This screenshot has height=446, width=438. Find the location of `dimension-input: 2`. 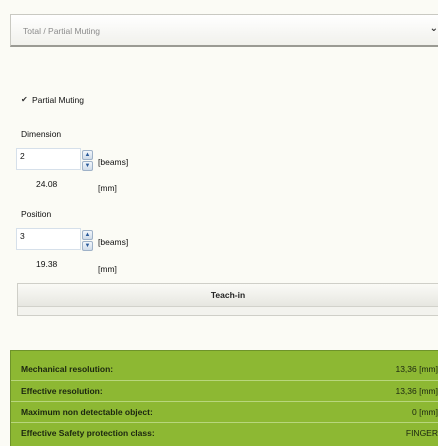

dimension-input: 2 is located at coordinates (48, 159).